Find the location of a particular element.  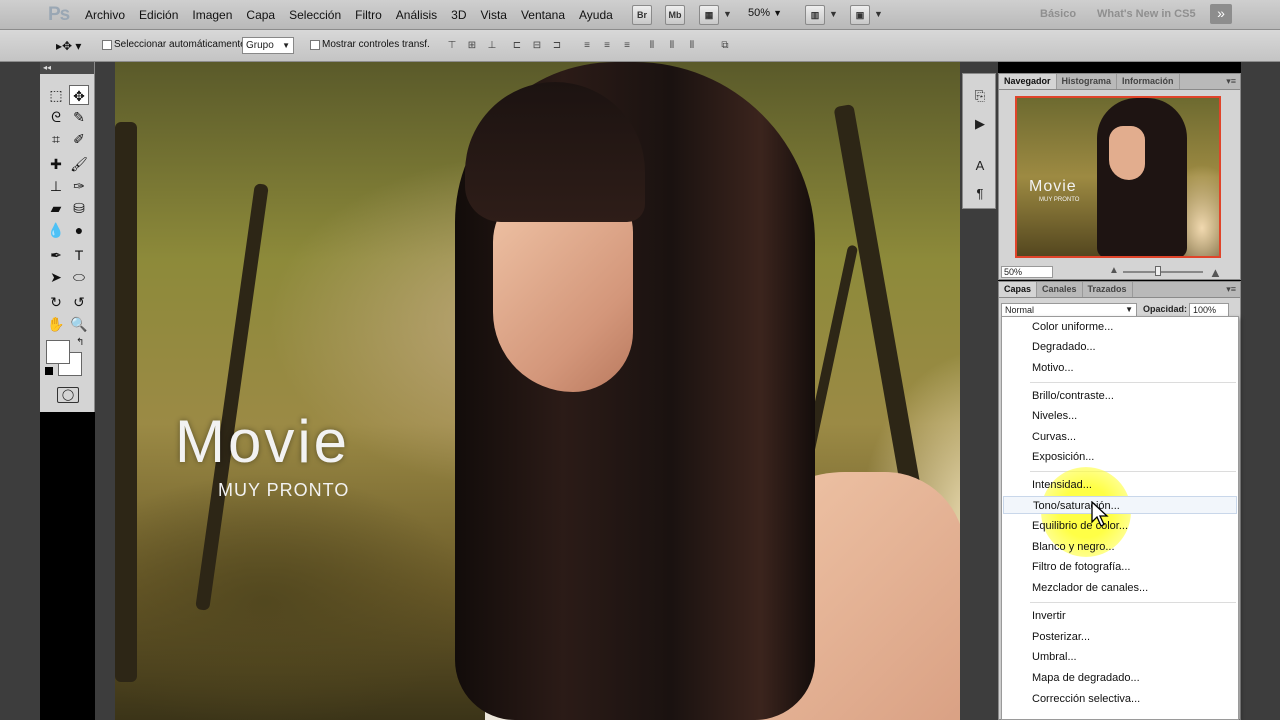

align-right-icon: ⊐ is located at coordinates (557, 46).